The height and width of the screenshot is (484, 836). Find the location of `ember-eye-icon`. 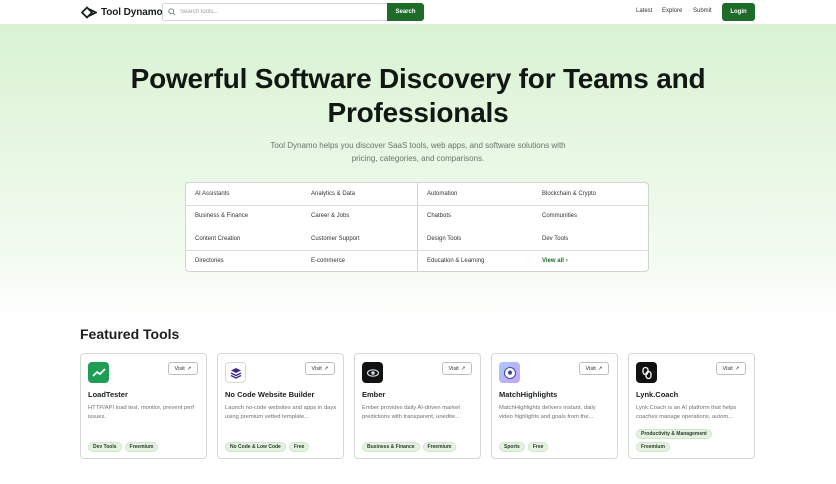

ember-eye-icon is located at coordinates (372, 372).